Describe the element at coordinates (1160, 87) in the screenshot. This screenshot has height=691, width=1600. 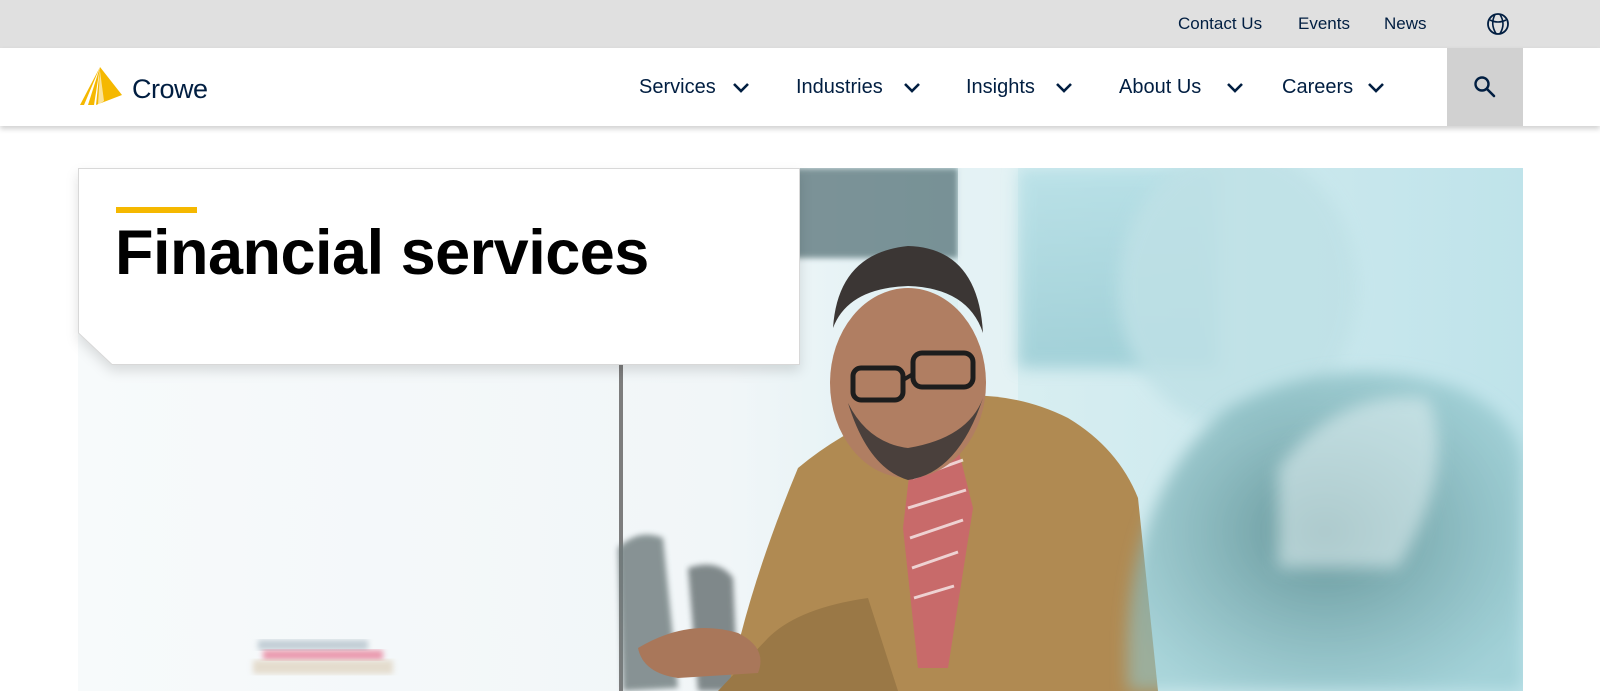
I see `nav-about-us-label: About Us` at that location.